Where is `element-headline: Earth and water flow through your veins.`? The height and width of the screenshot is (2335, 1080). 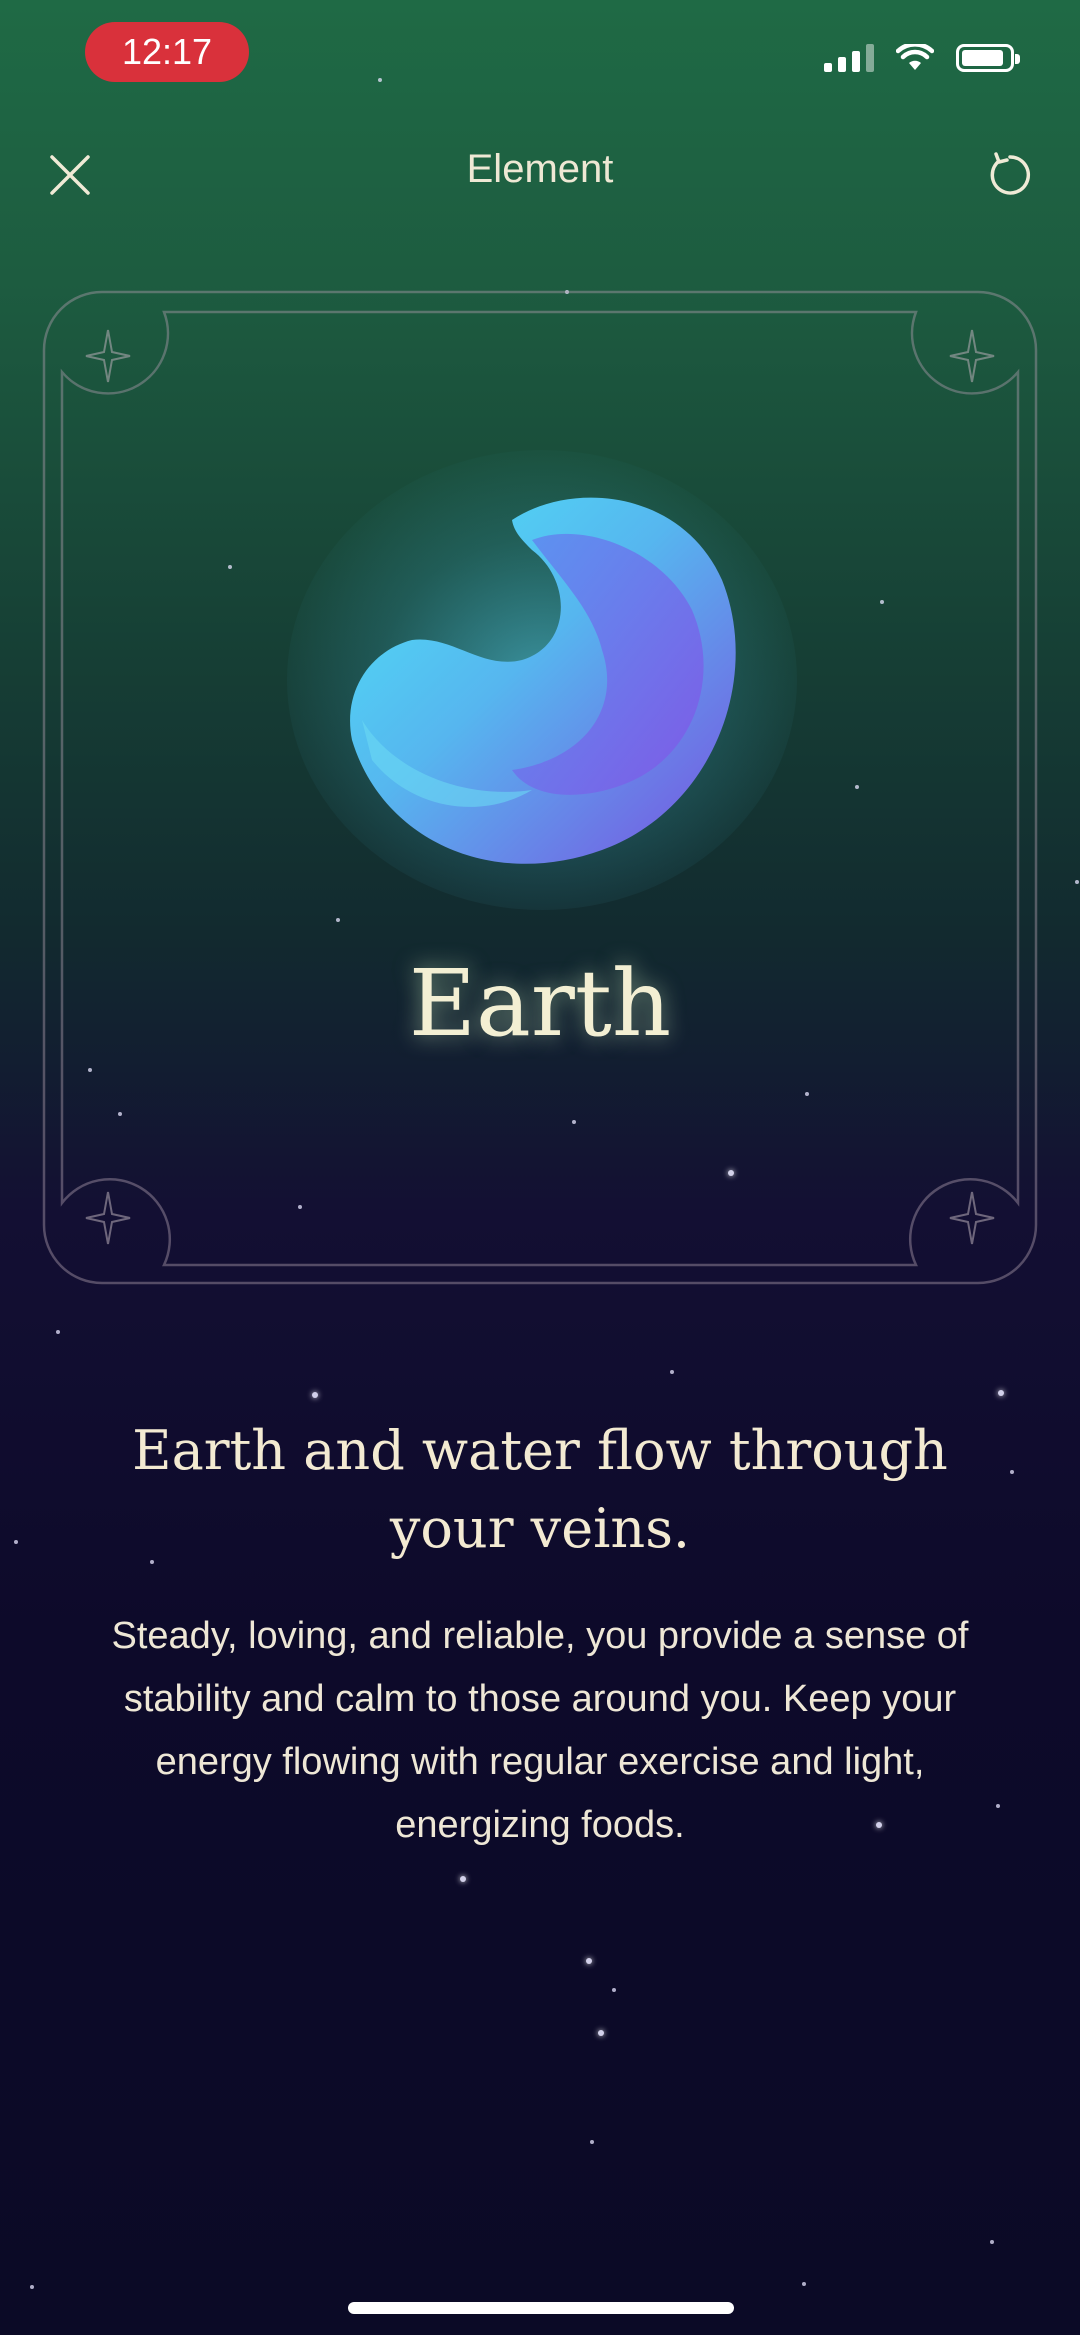
element-headline: Earth and water flow through your veins. is located at coordinates (540, 1489).